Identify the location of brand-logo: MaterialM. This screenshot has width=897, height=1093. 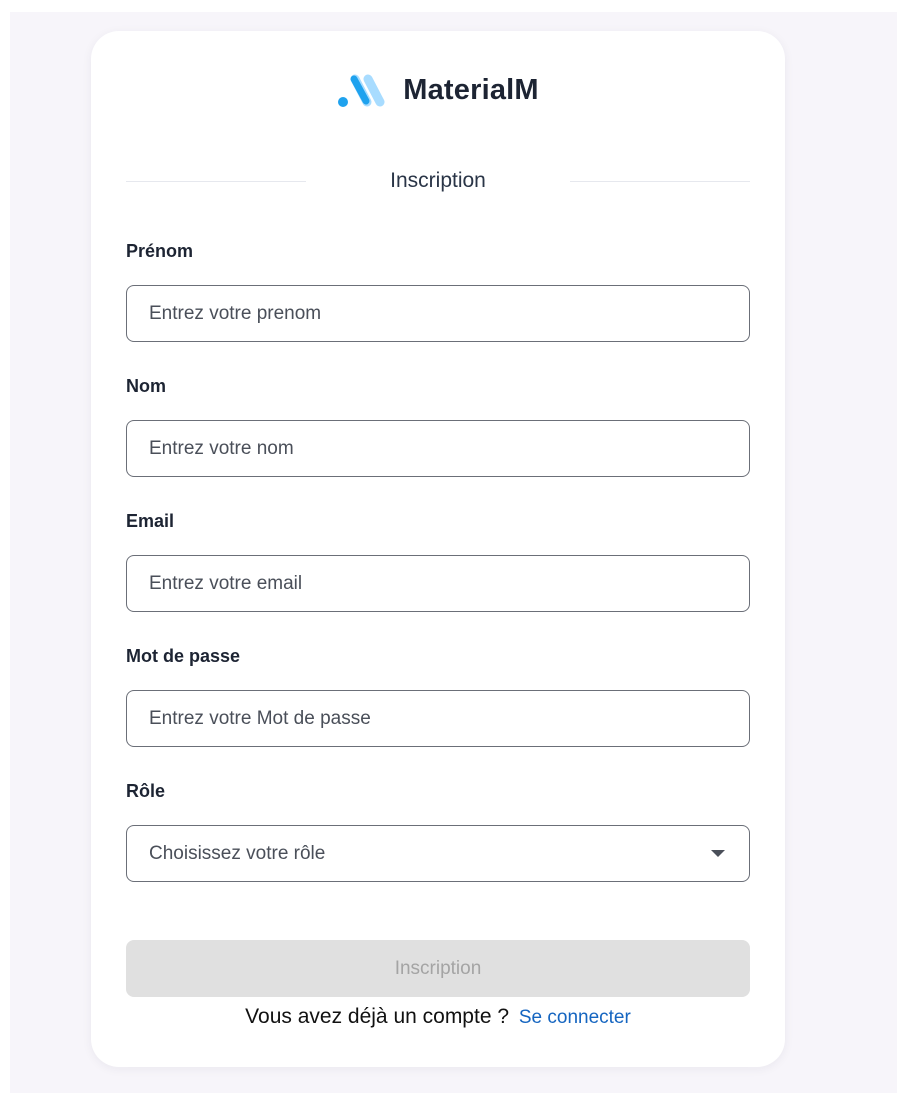
(438, 90).